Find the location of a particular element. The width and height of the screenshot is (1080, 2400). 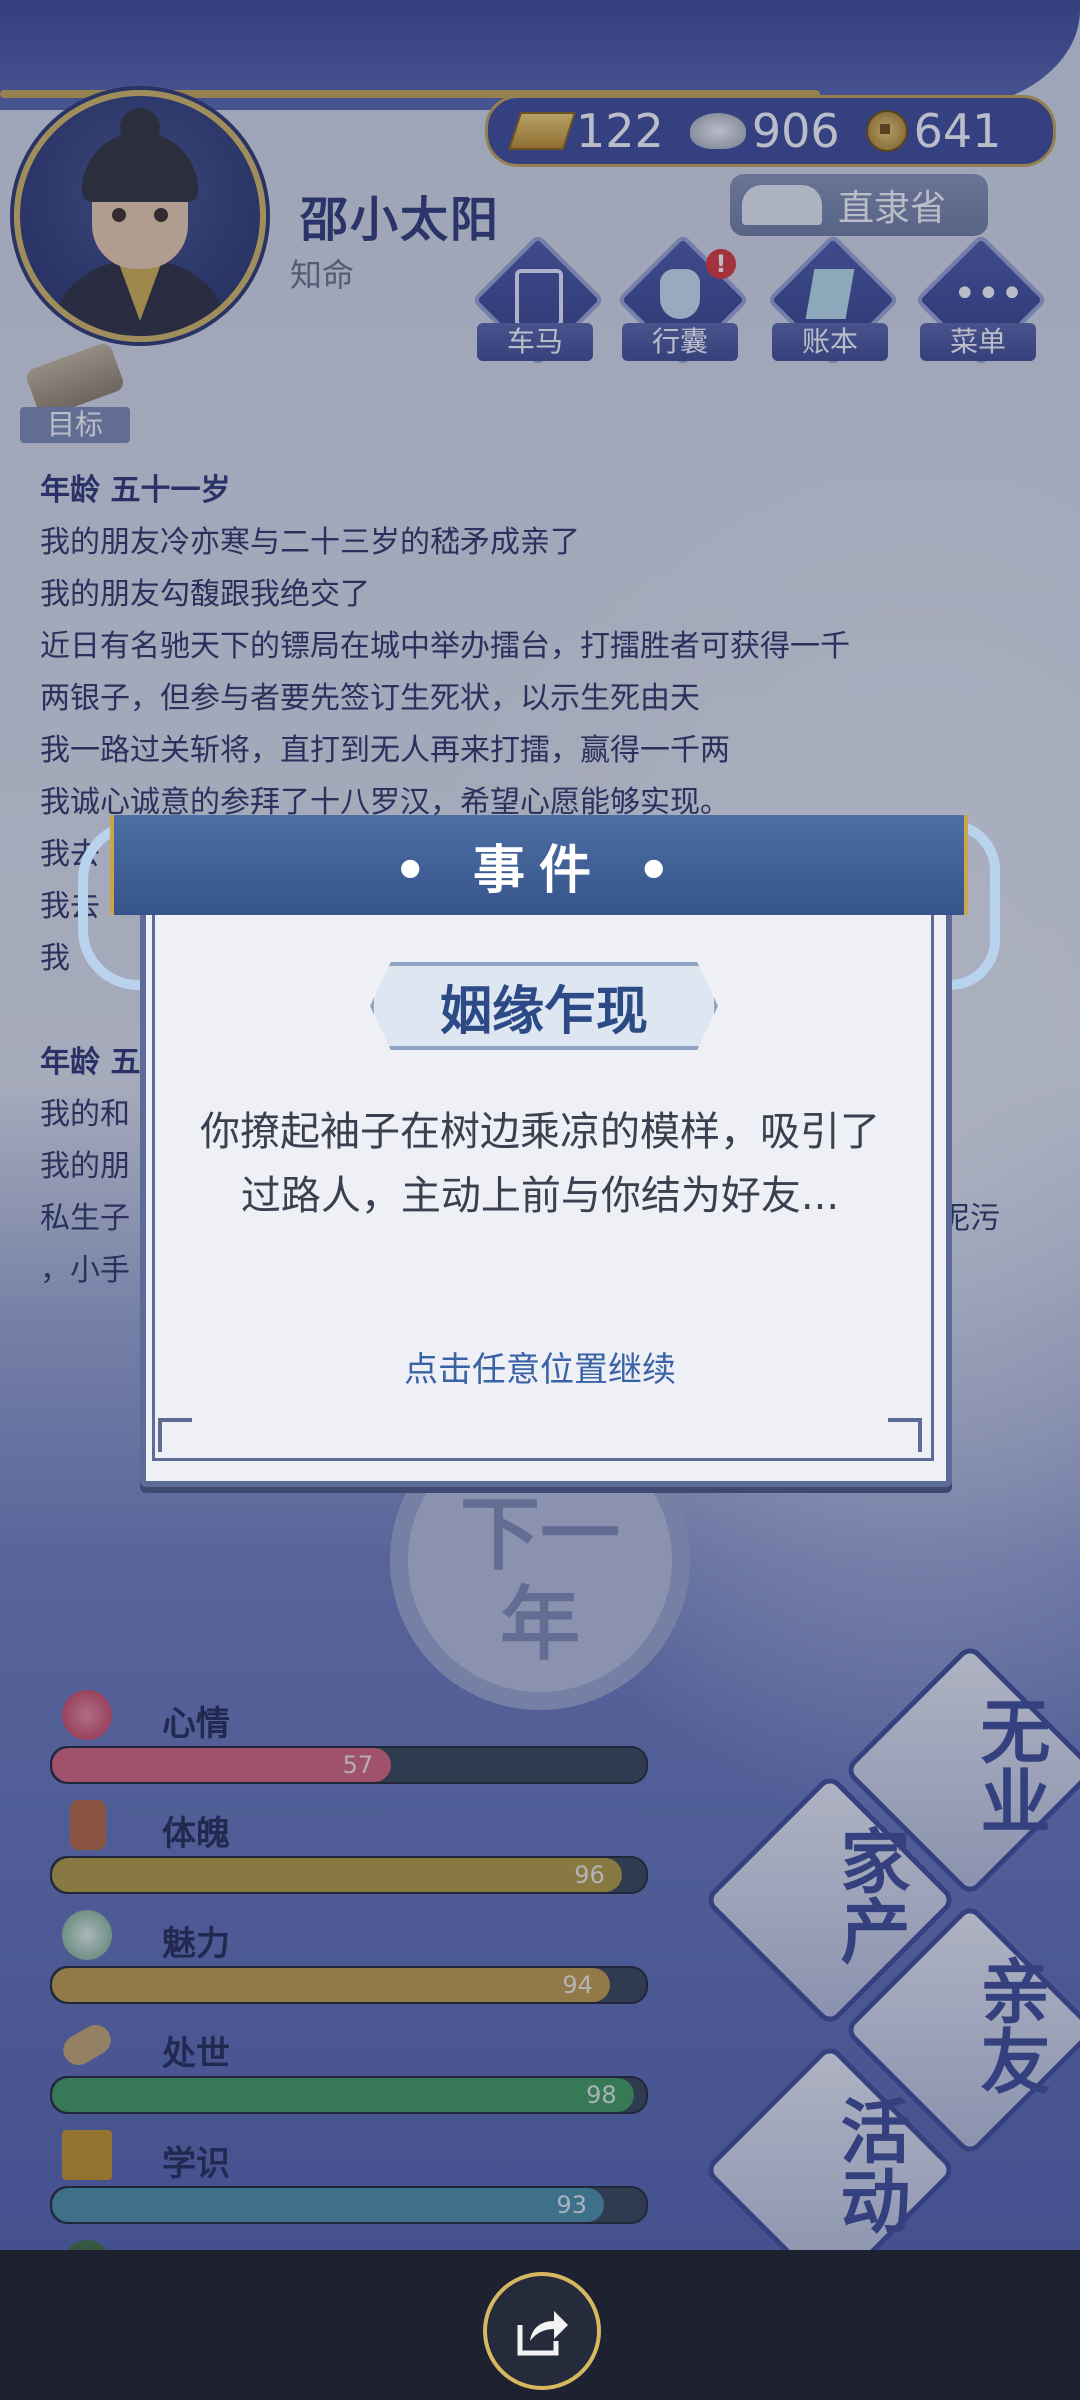

continue-hint: 点击任意位置继续 is located at coordinates (540, 1366).